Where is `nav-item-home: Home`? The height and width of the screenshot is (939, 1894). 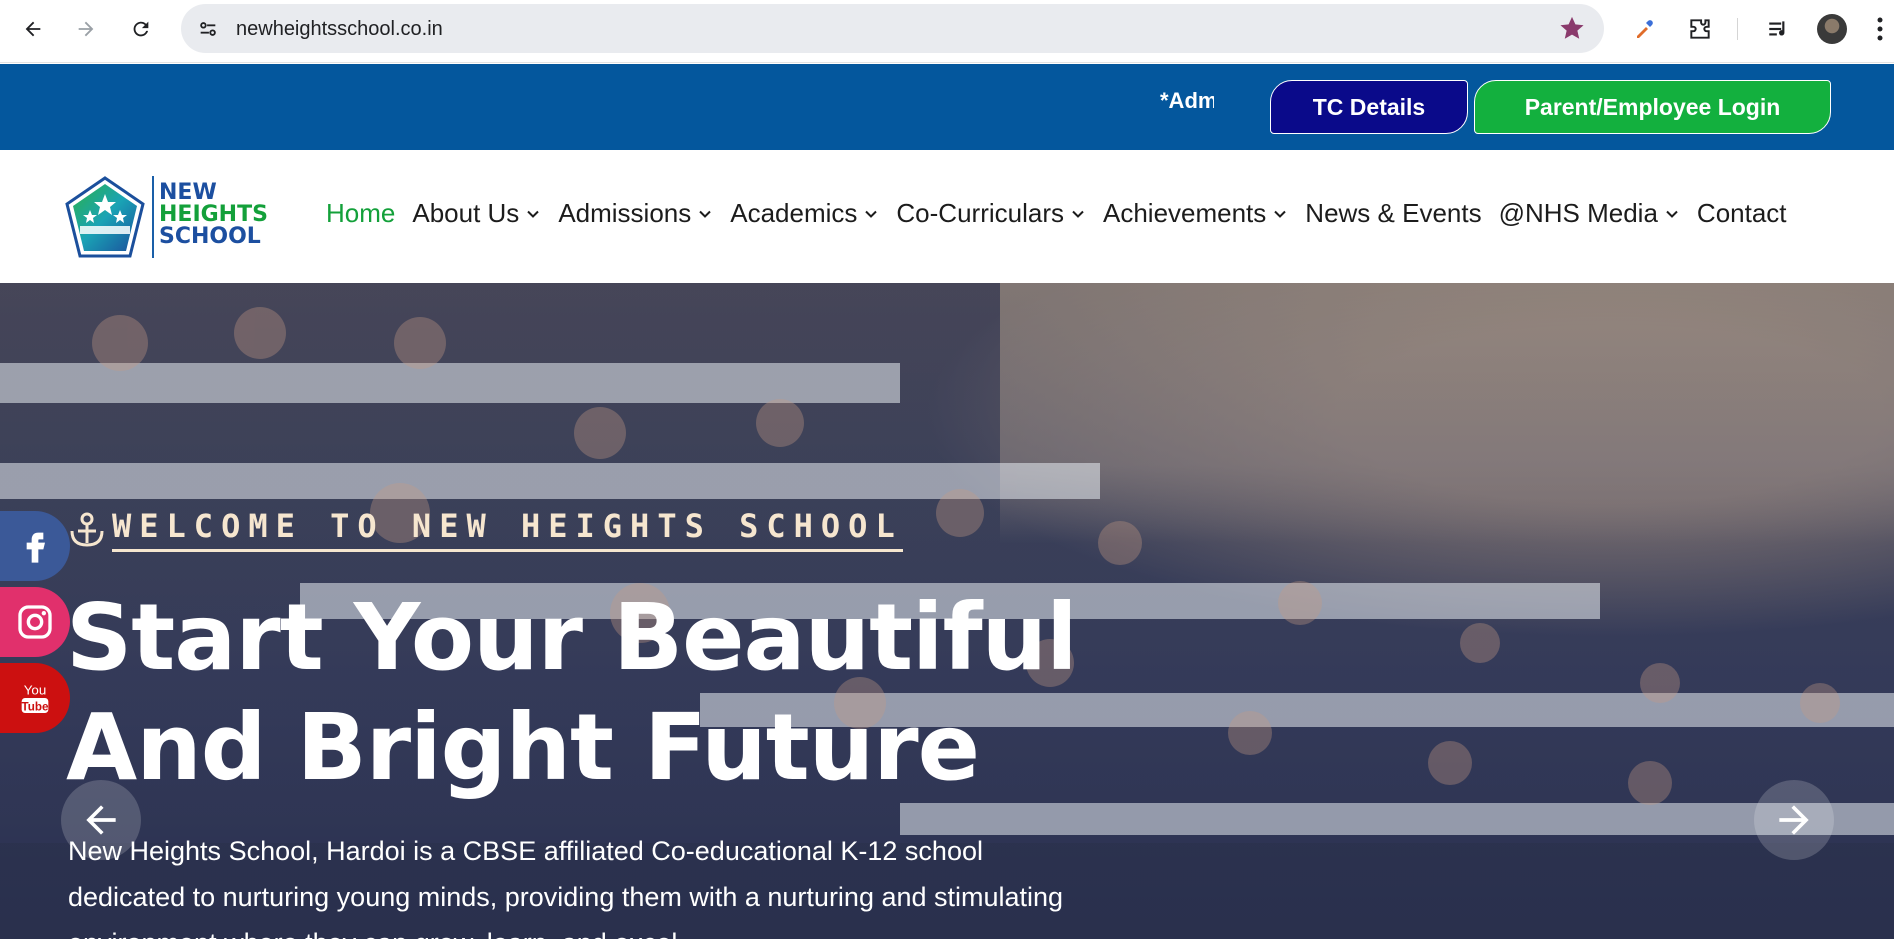 nav-item-home: Home is located at coordinates (360, 213).